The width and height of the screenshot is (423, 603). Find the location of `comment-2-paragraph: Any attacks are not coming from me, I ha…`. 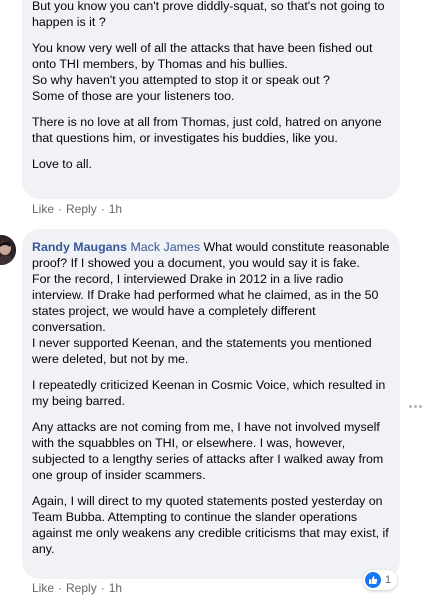

comment-2-paragraph: Any attacks are not coming from me, I ha… is located at coordinates (208, 451).